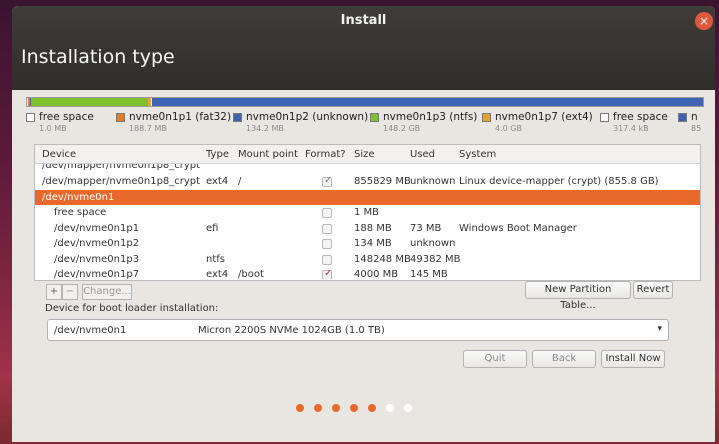 This screenshot has width=719, height=444. Describe the element at coordinates (544, 117) in the screenshot. I see `legend-label: nvme0n1p7 (ext4)` at that location.